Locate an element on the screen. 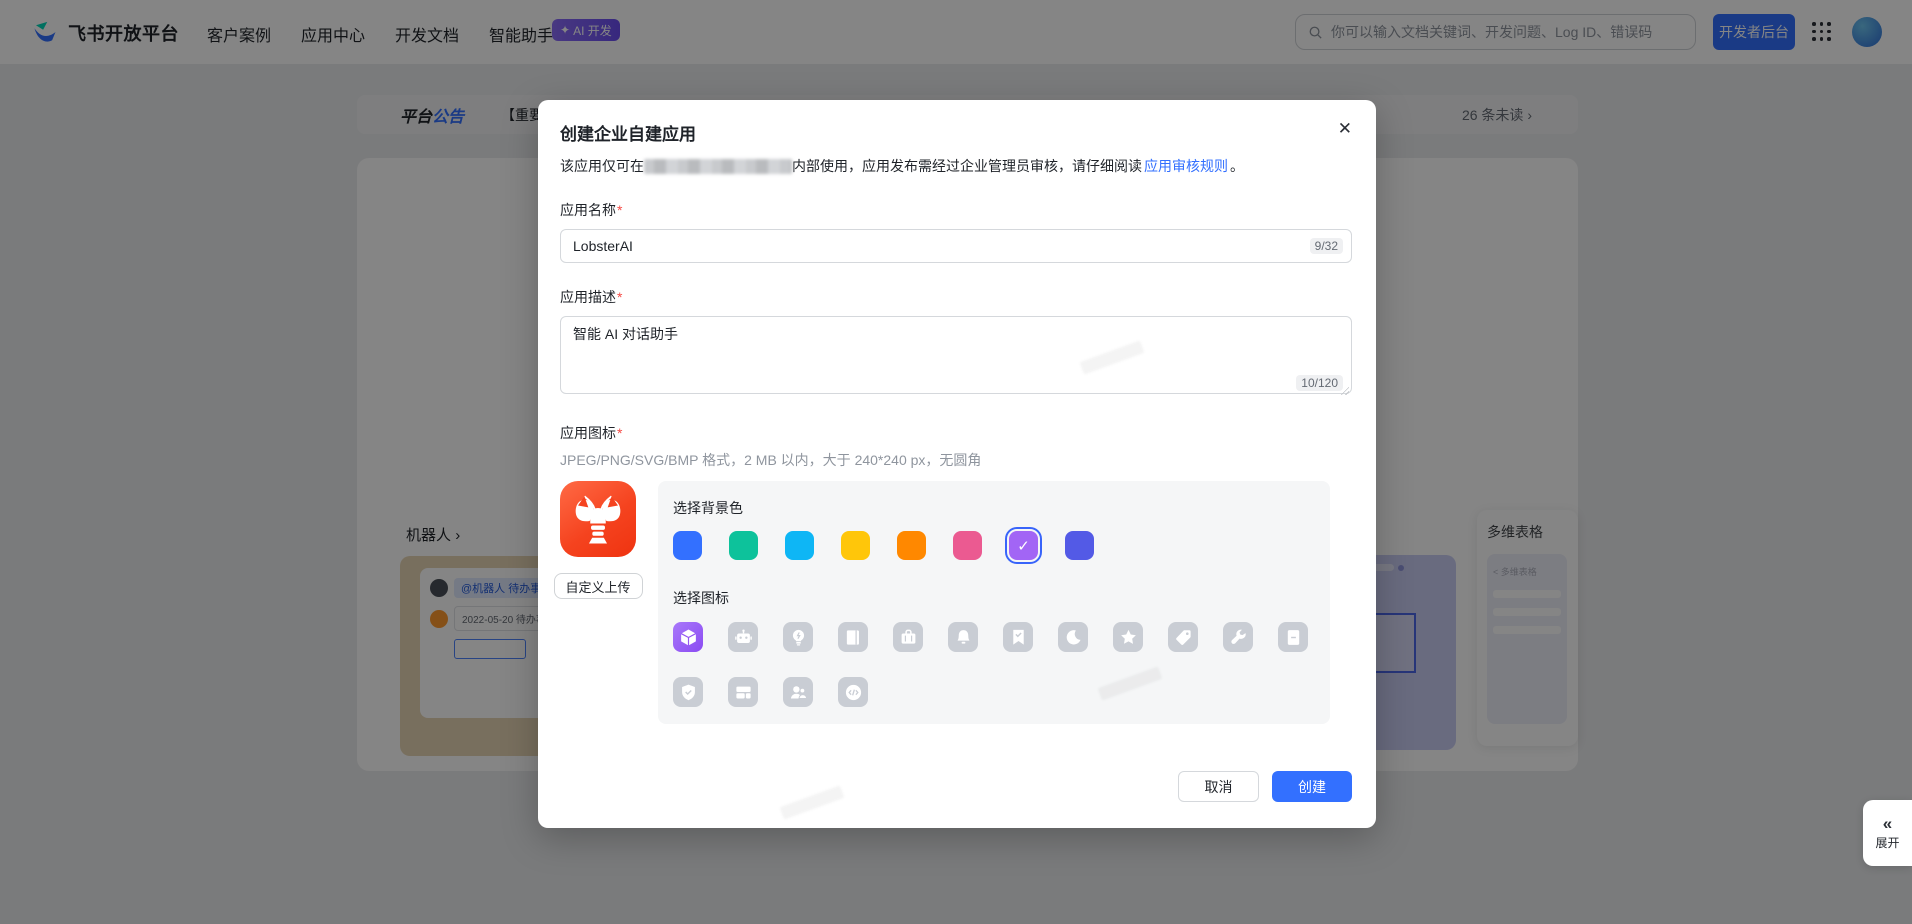 This screenshot has height=924, width=1912. app-icon-option-notebook is located at coordinates (853, 637).